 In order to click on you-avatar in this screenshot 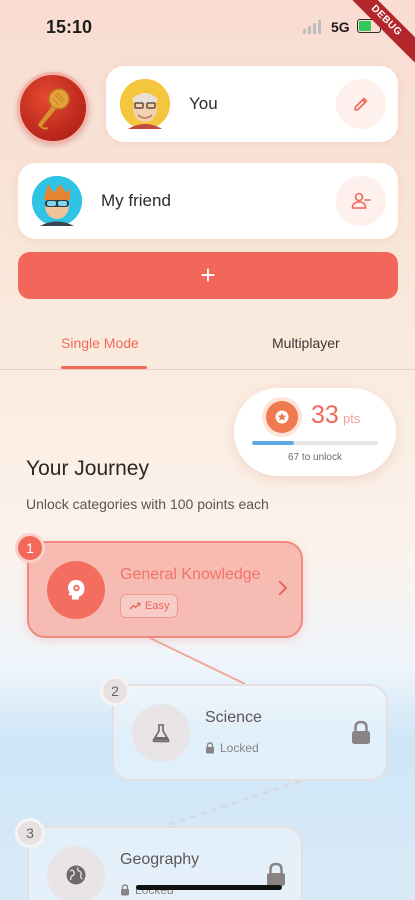, I will do `click(145, 104)`.